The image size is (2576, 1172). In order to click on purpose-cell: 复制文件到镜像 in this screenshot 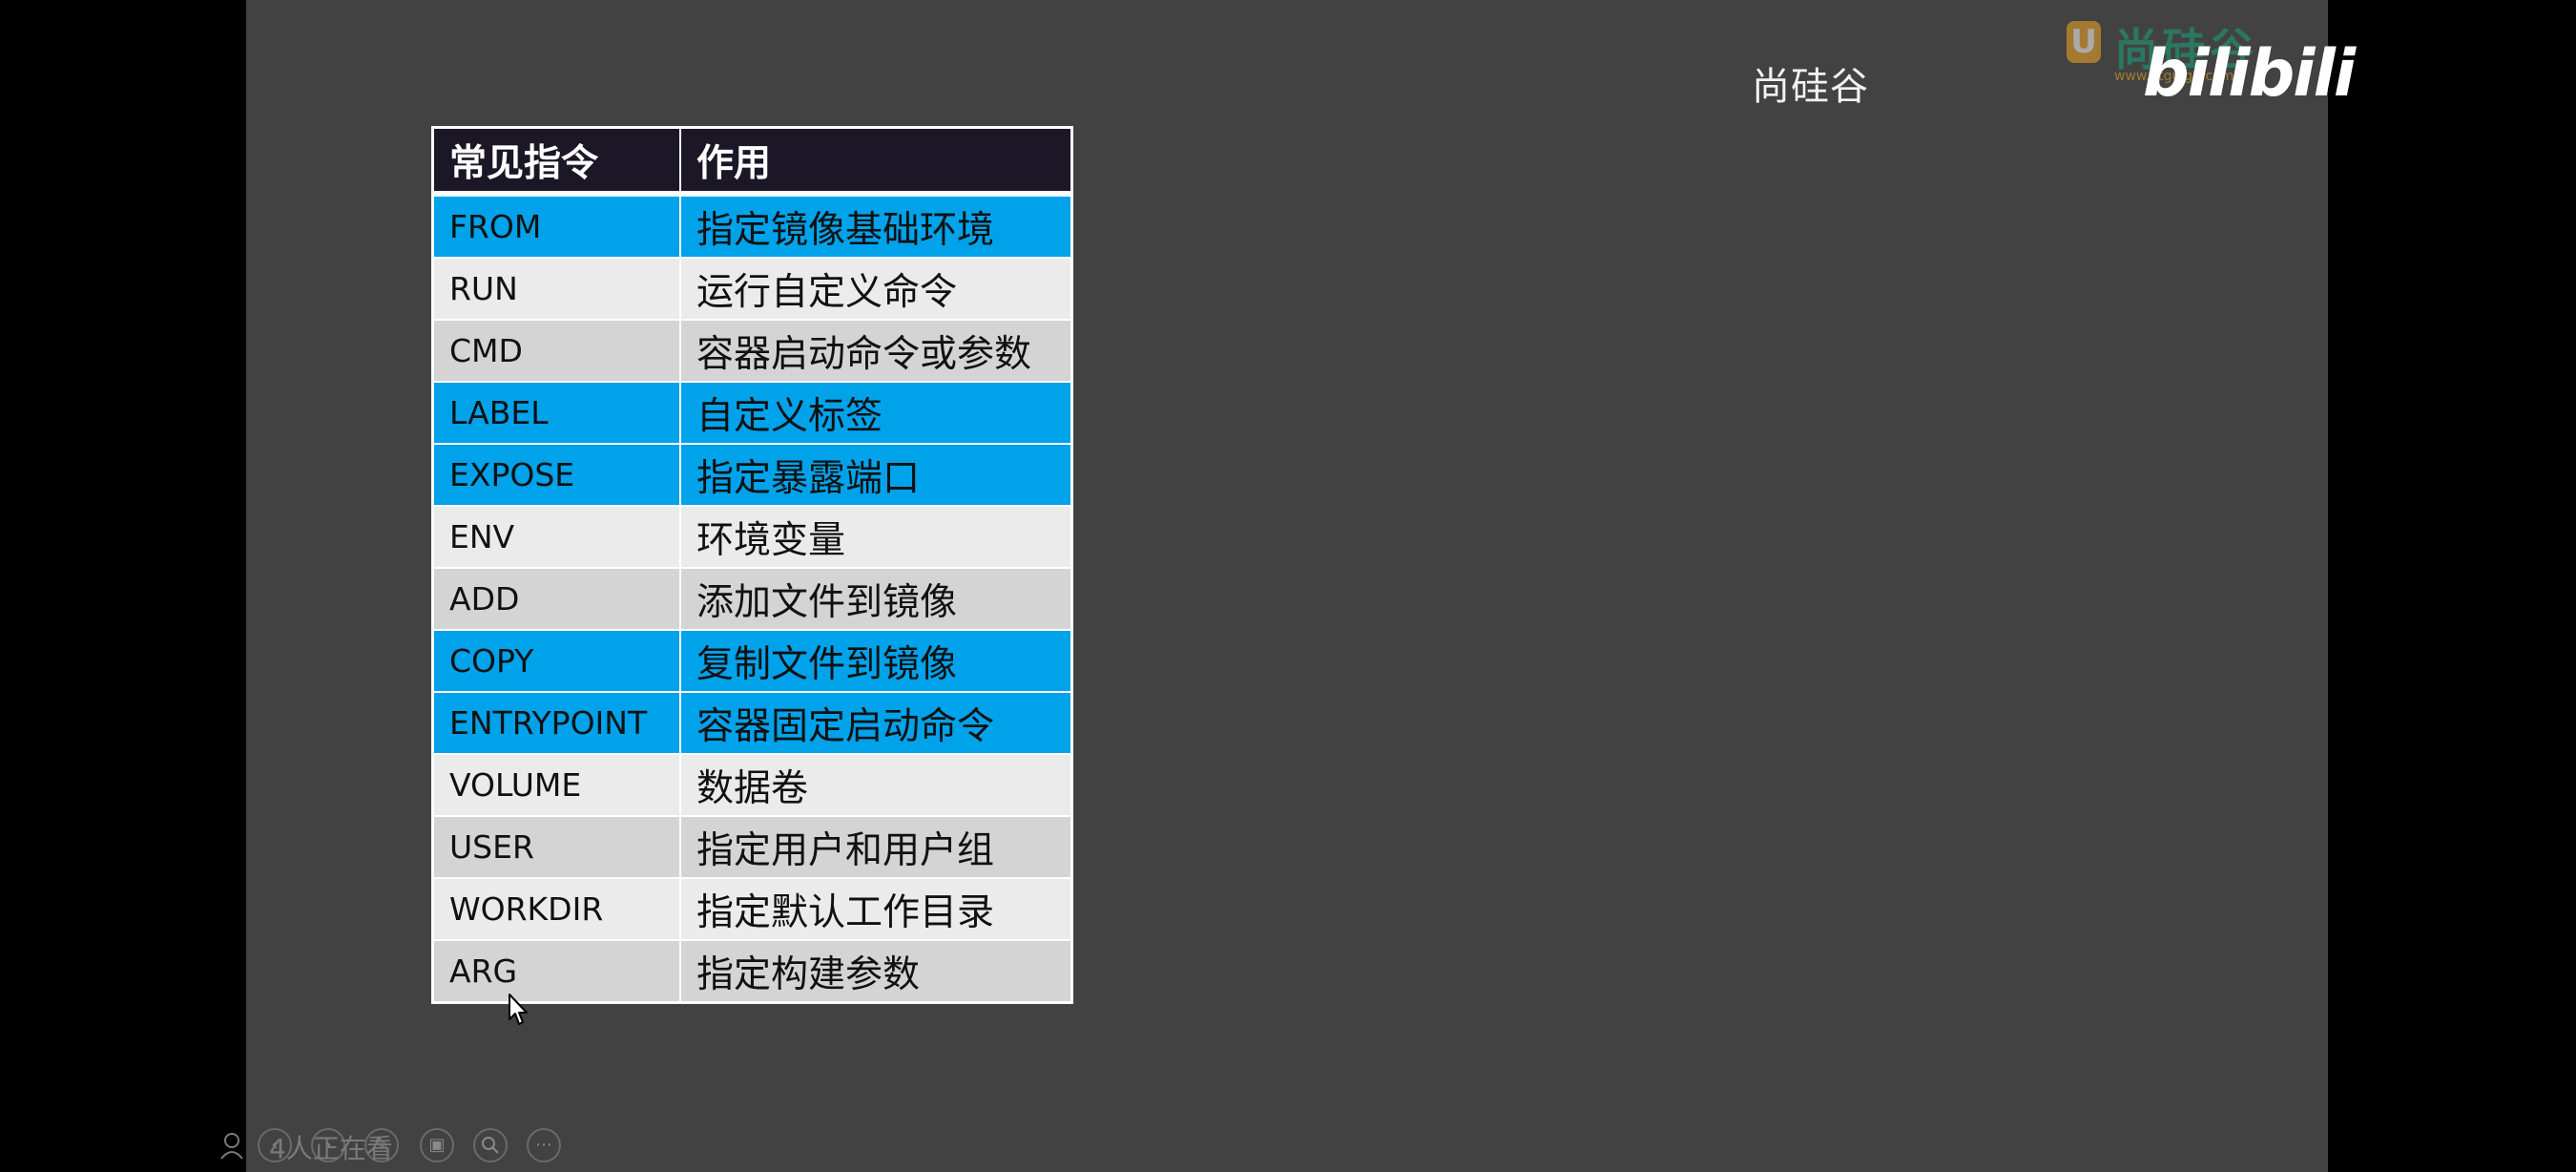, I will do `click(876, 661)`.